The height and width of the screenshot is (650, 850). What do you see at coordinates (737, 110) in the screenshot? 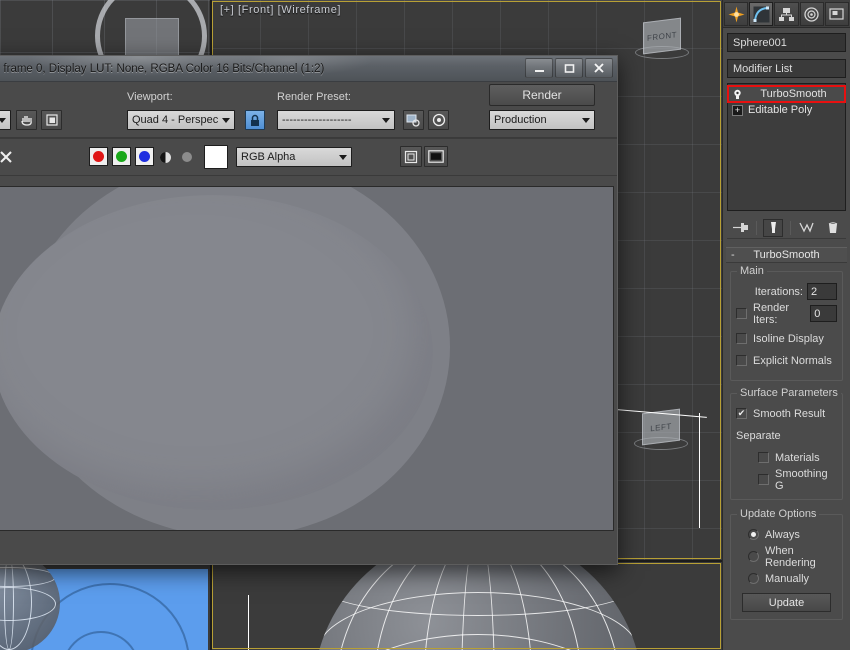
I see `plus-box-icon: +` at bounding box center [737, 110].